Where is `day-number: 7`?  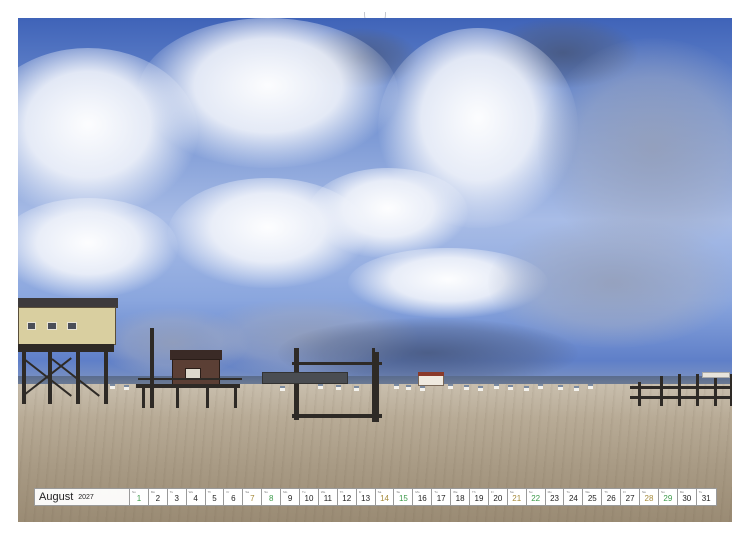 day-number: 7 is located at coordinates (252, 498).